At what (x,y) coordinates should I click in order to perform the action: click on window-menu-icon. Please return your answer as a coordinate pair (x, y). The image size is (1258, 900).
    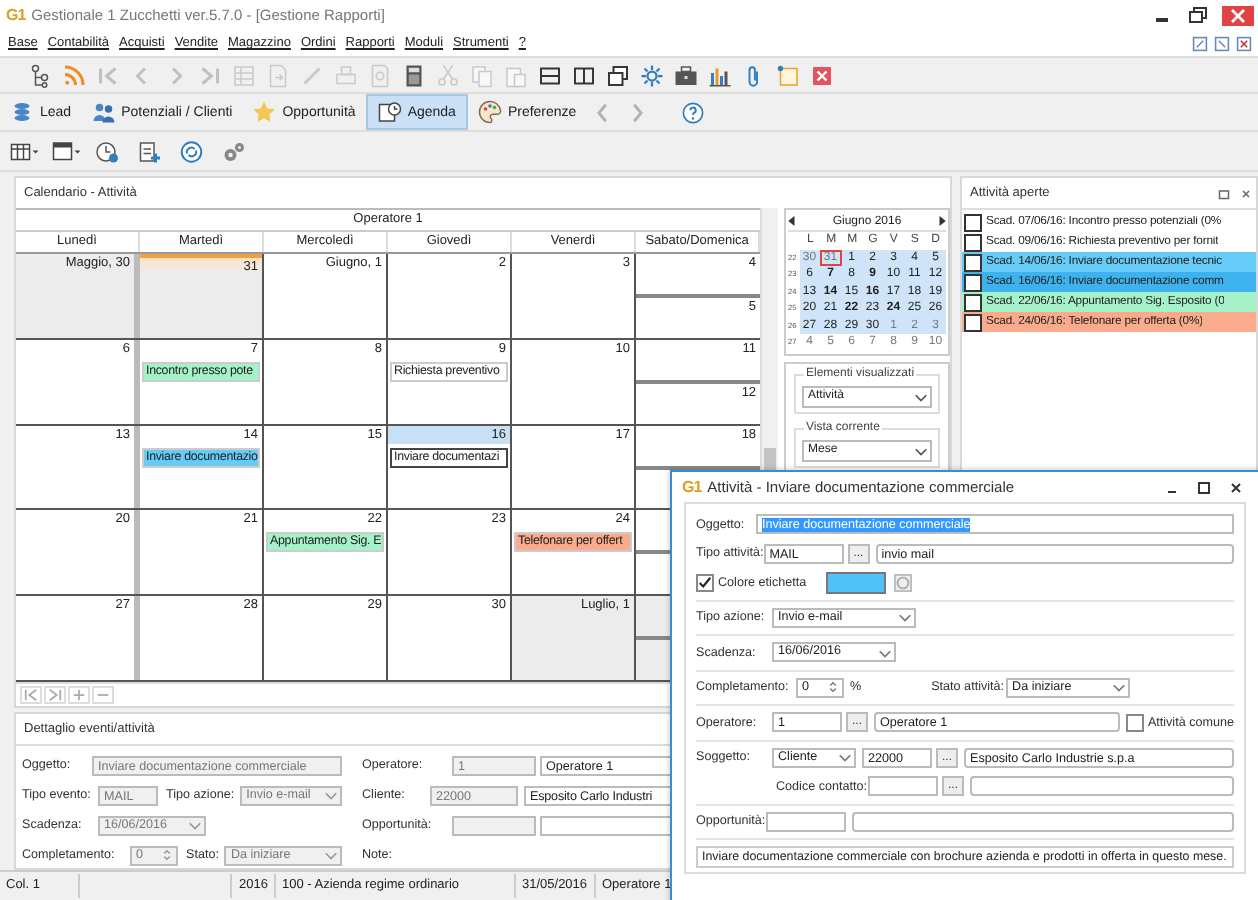
    Looking at the image, I should click on (67, 151).